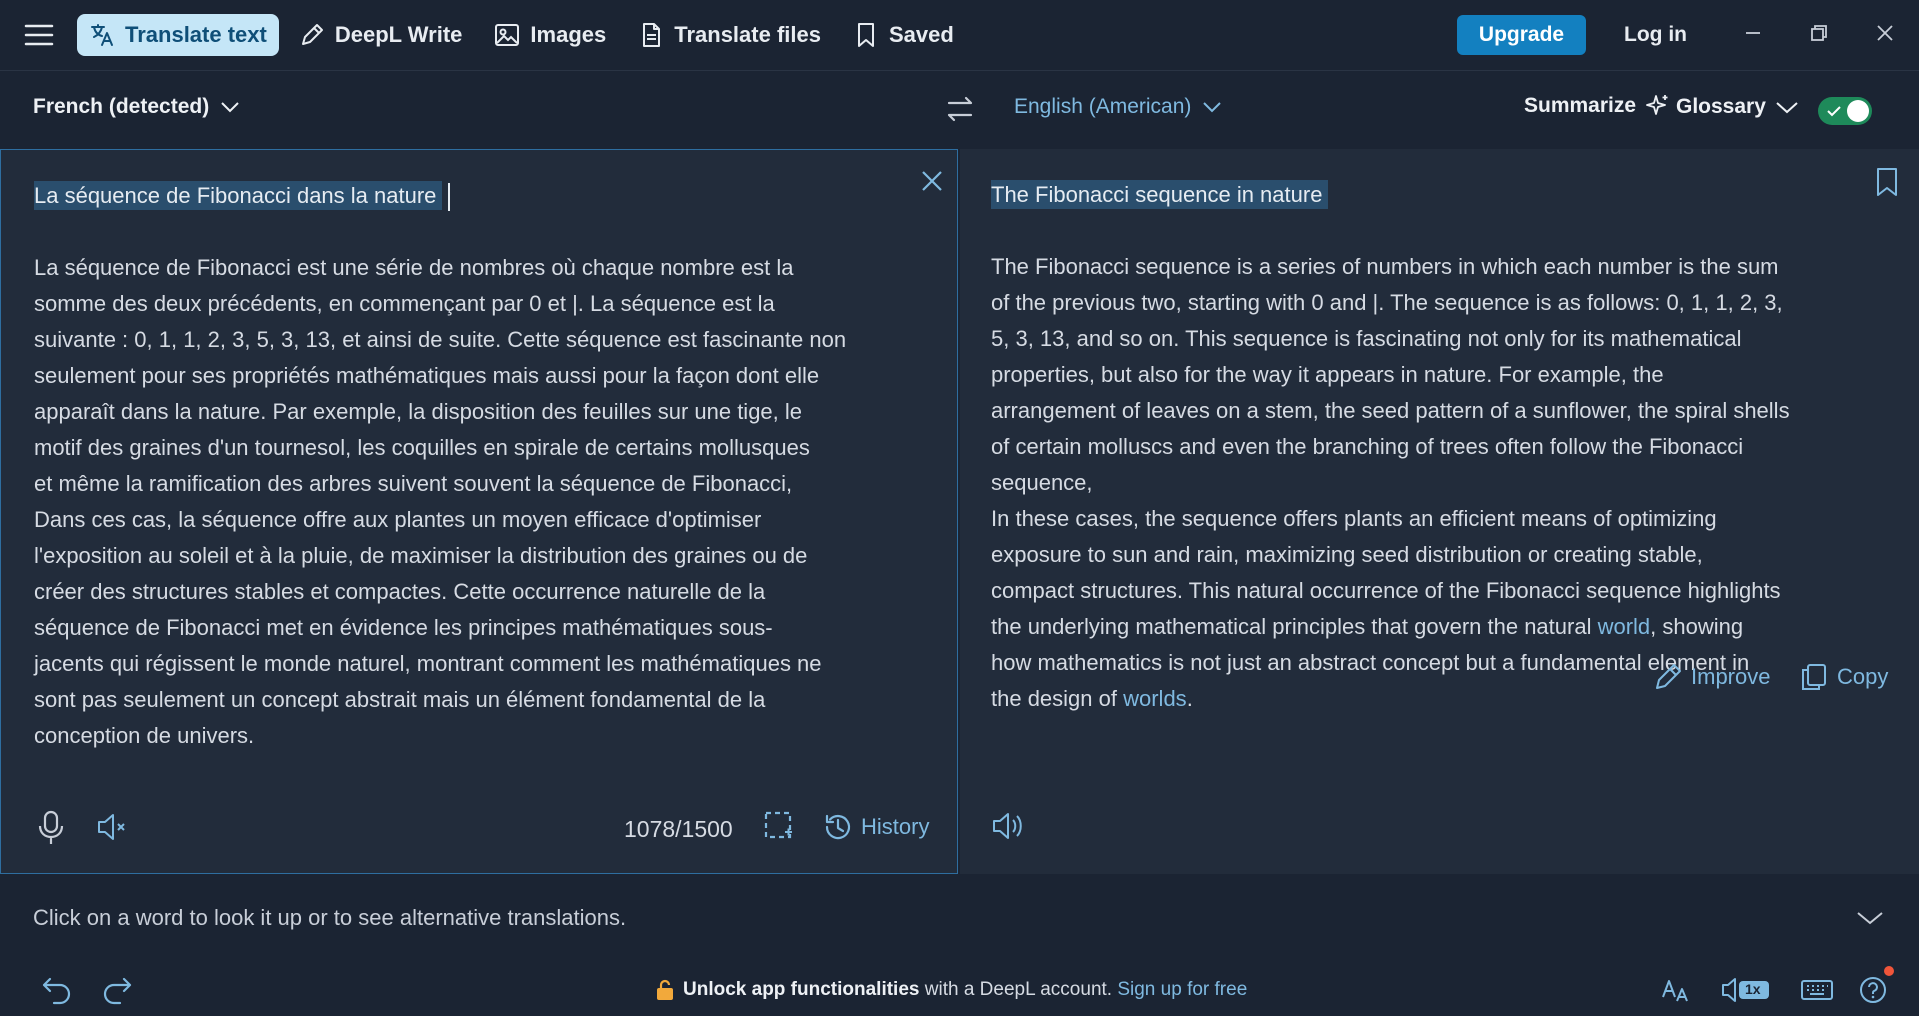 This screenshot has width=1919, height=1016. What do you see at coordinates (1657, 105) in the screenshot?
I see `sparkle-icon` at bounding box center [1657, 105].